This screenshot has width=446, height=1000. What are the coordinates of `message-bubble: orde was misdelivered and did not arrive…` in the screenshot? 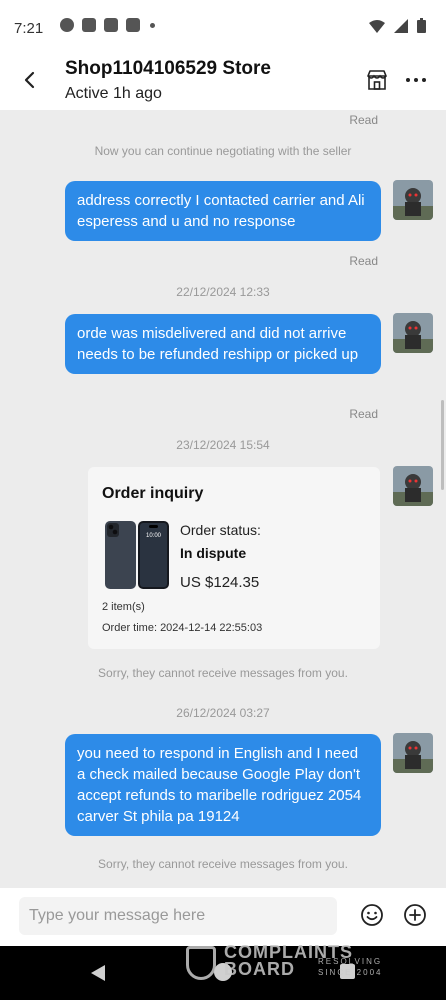 It's located at (223, 344).